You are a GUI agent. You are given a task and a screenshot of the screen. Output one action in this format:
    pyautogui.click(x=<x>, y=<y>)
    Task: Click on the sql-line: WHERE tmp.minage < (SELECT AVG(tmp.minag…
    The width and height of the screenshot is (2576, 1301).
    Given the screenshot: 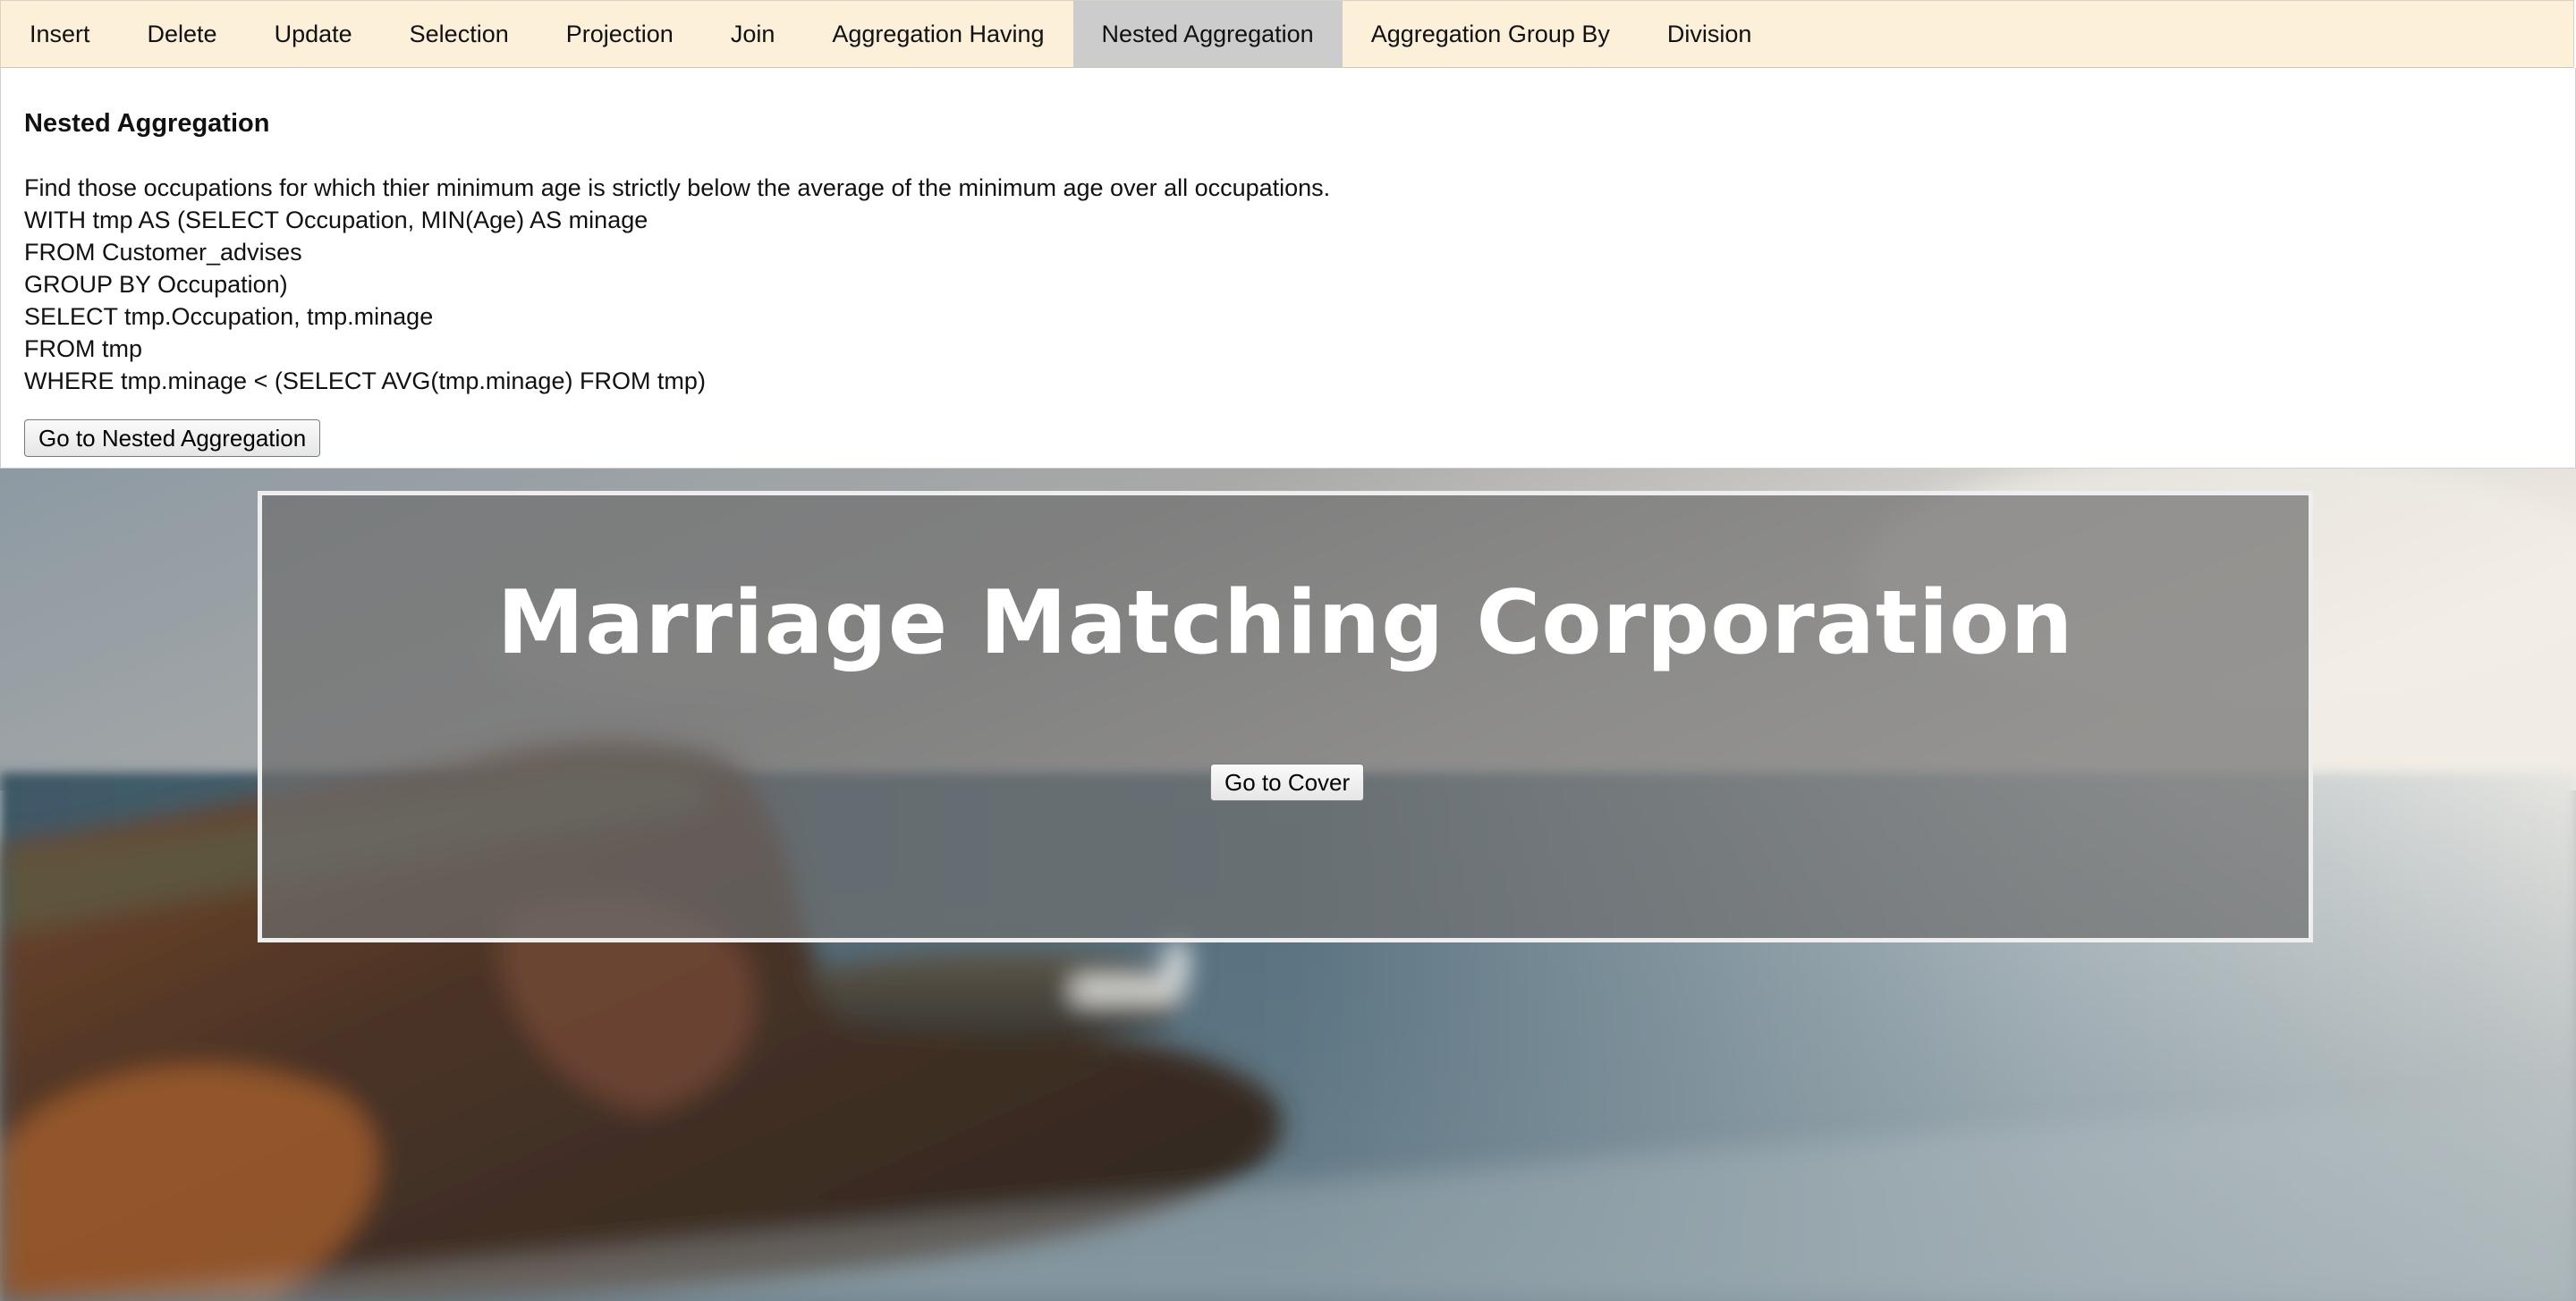 What is the action you would take?
    pyautogui.click(x=365, y=381)
    